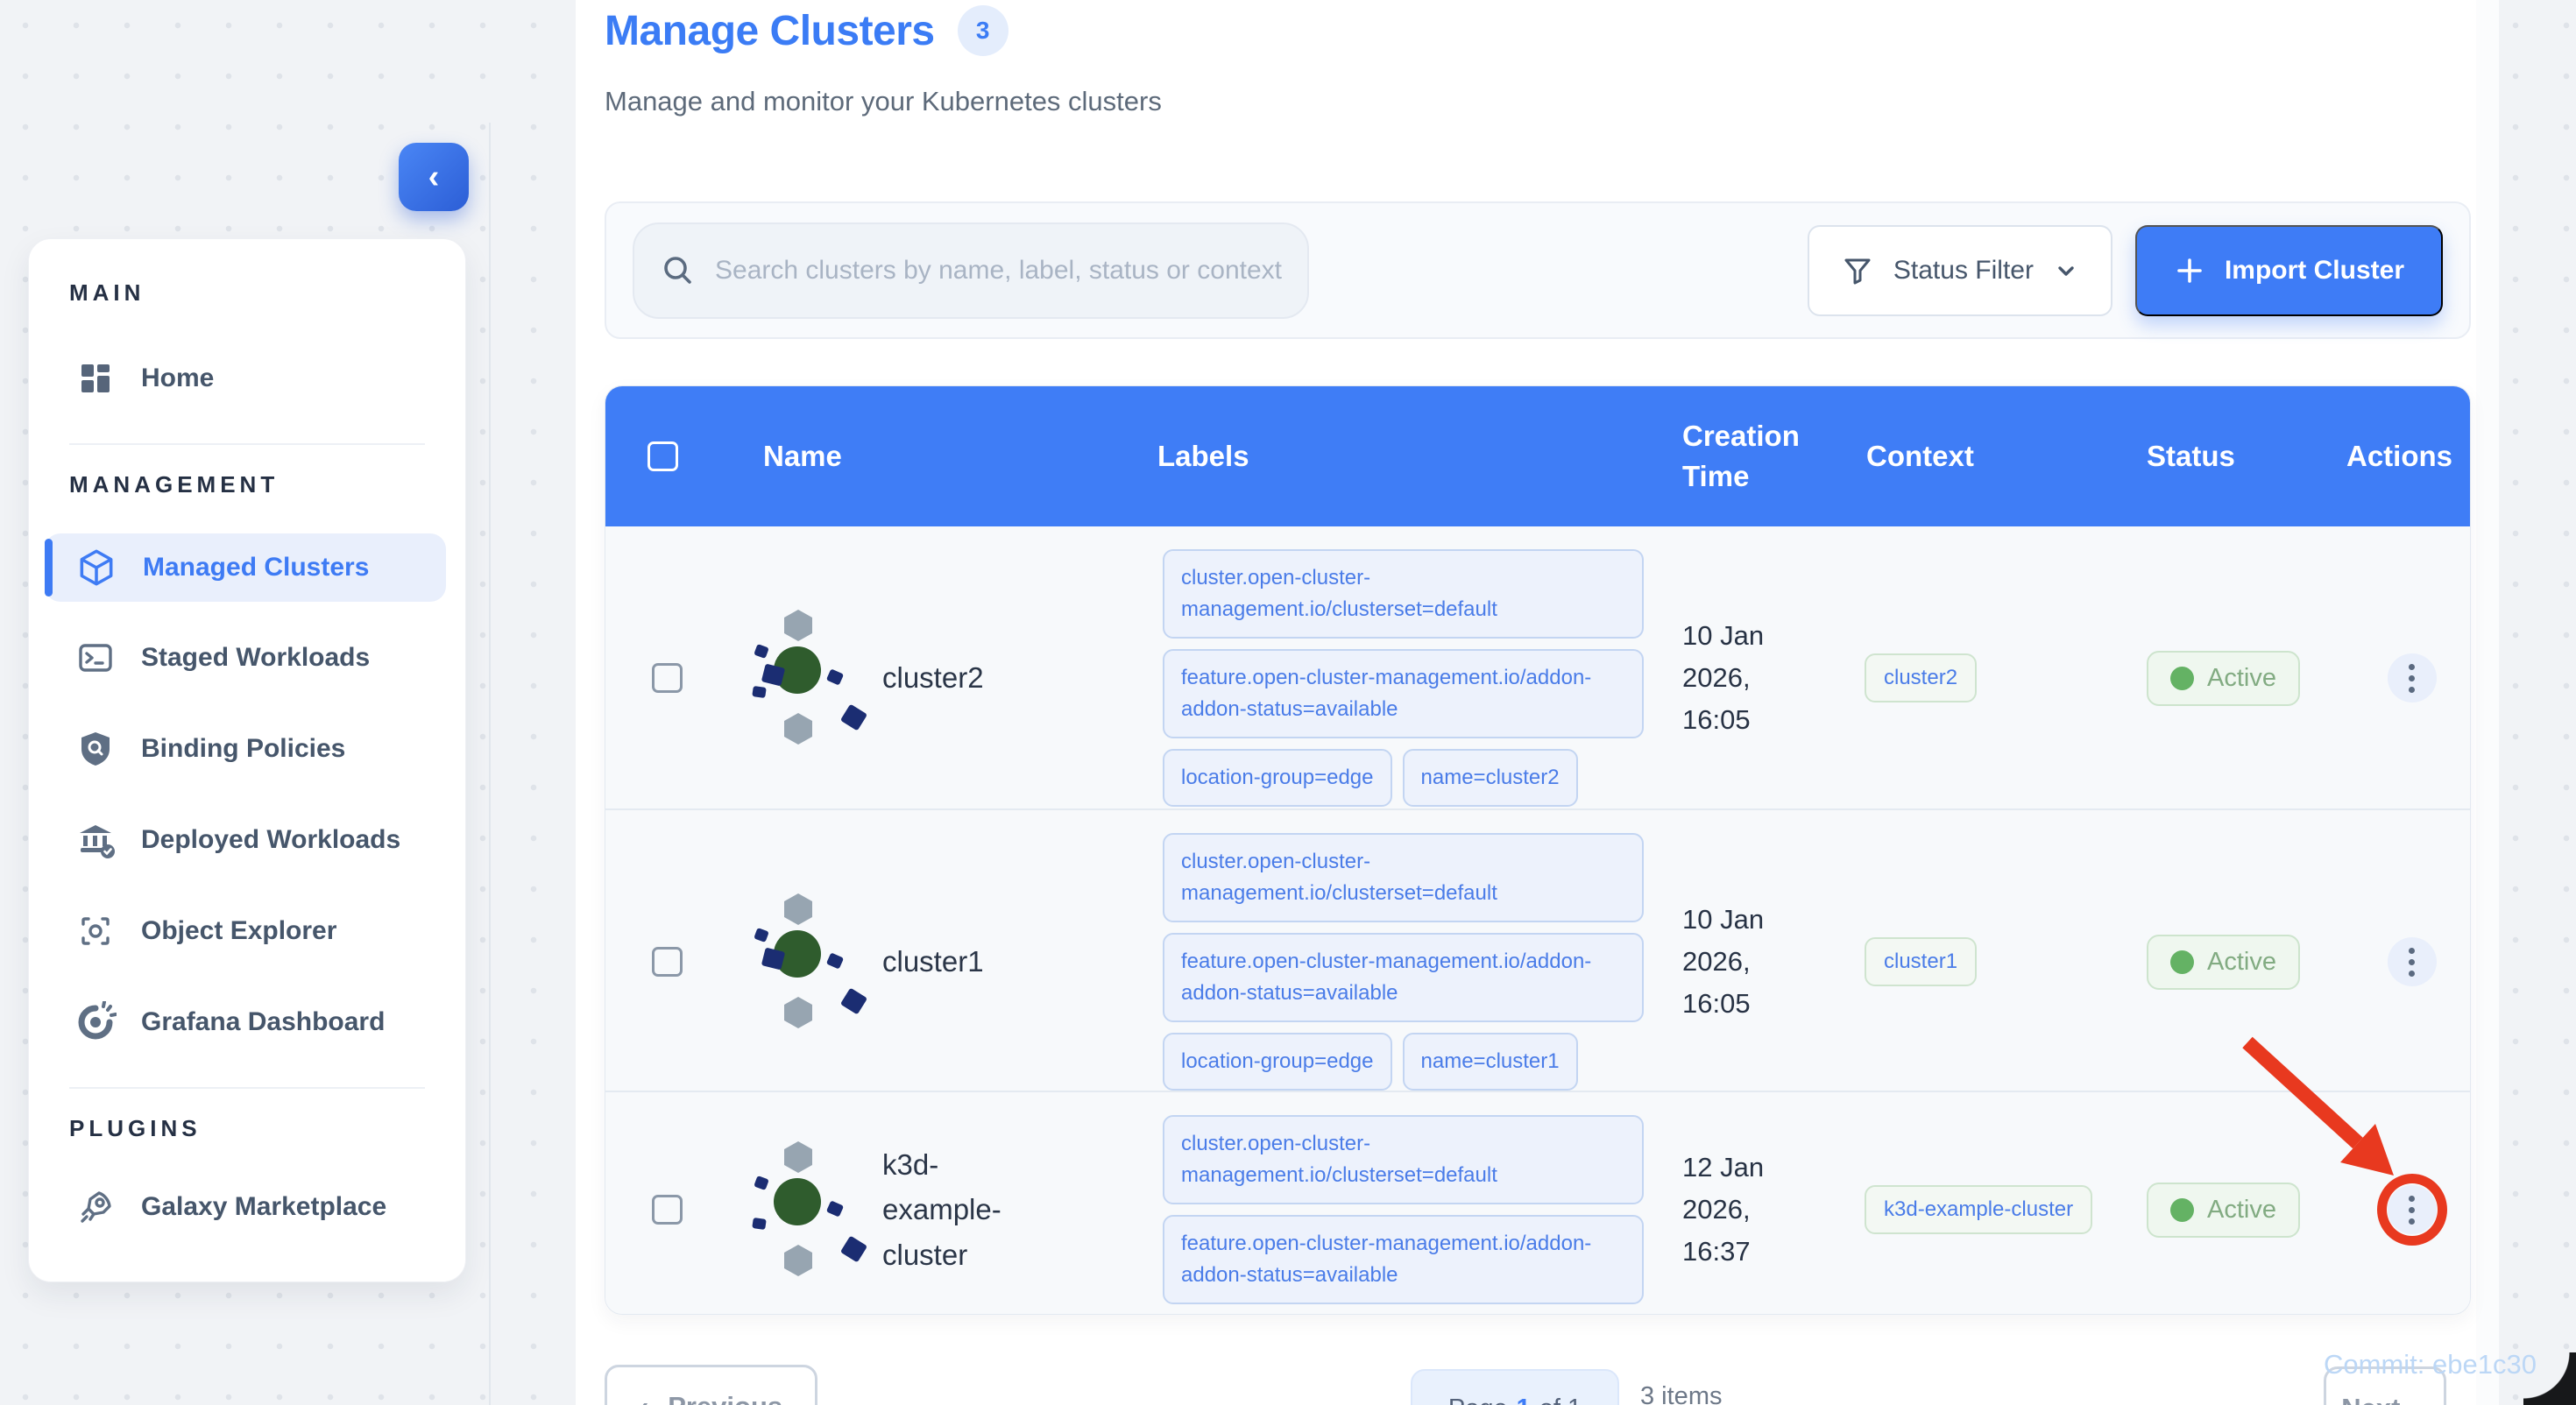 The width and height of the screenshot is (2576, 1405). I want to click on current-page-number: 1, so click(1524, 1399).